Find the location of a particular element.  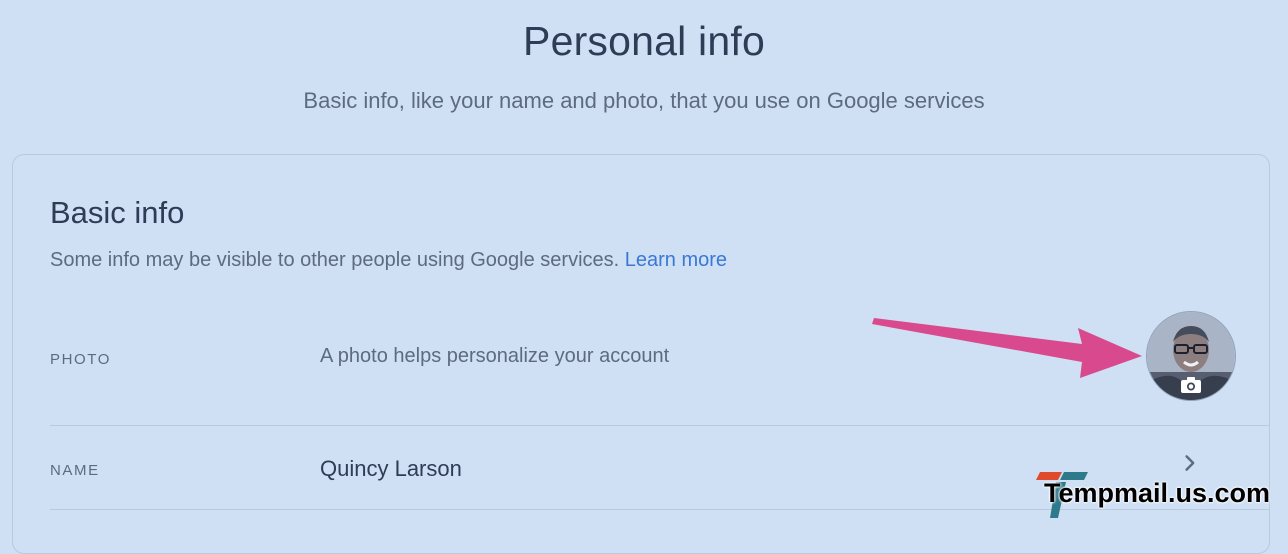

page-title: Personal info is located at coordinates (644, 41).